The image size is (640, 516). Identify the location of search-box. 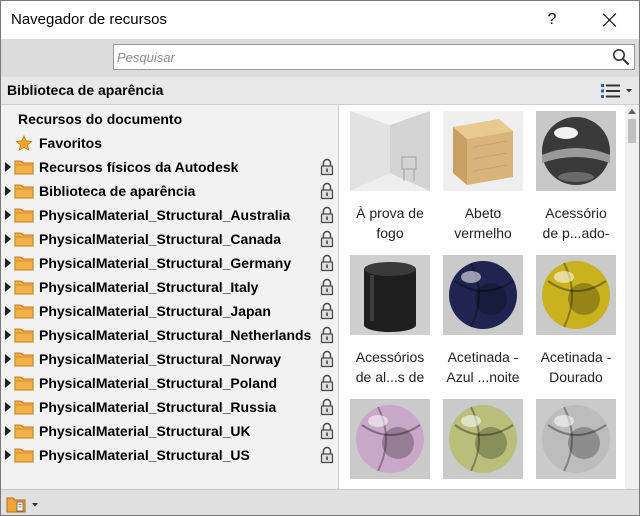
(374, 57).